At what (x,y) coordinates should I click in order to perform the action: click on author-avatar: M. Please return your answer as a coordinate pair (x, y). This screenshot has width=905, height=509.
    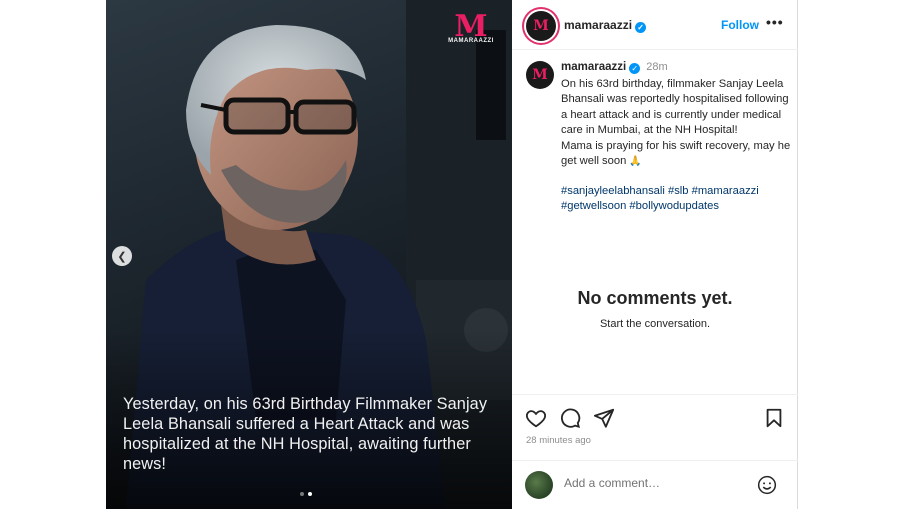
    Looking at the image, I should click on (541, 26).